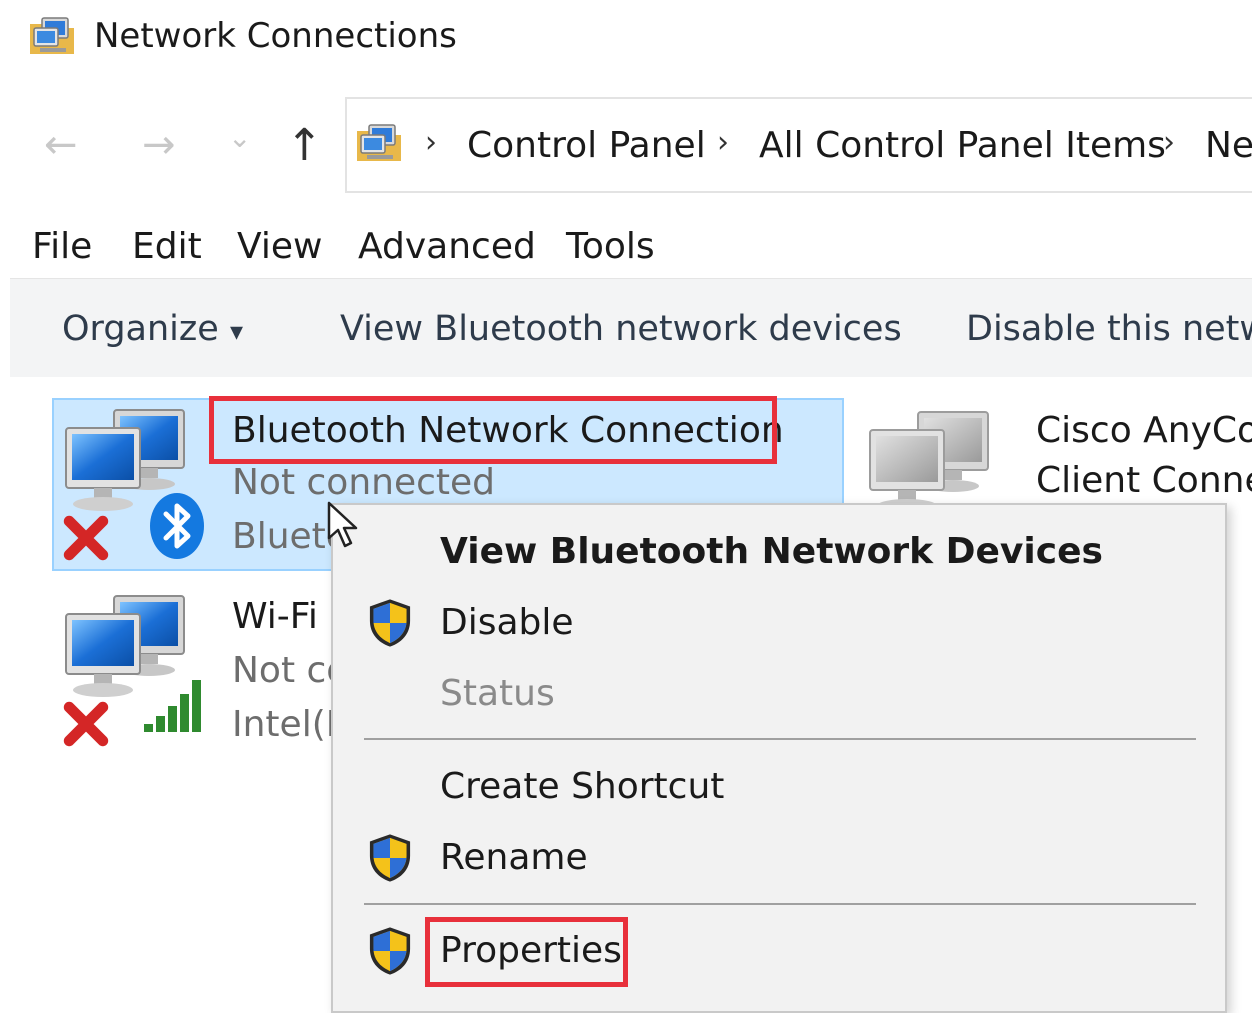  Describe the element at coordinates (962, 145) in the screenshot. I see `breadcrumb-all-control-panel-items: All Control Panel Items` at that location.